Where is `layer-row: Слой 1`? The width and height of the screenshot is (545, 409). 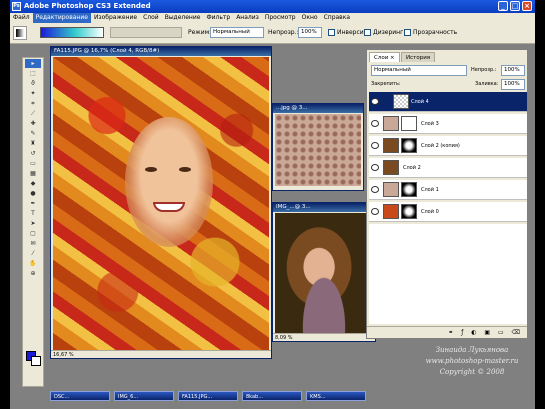
layer-row: Слой 1 is located at coordinates (448, 190).